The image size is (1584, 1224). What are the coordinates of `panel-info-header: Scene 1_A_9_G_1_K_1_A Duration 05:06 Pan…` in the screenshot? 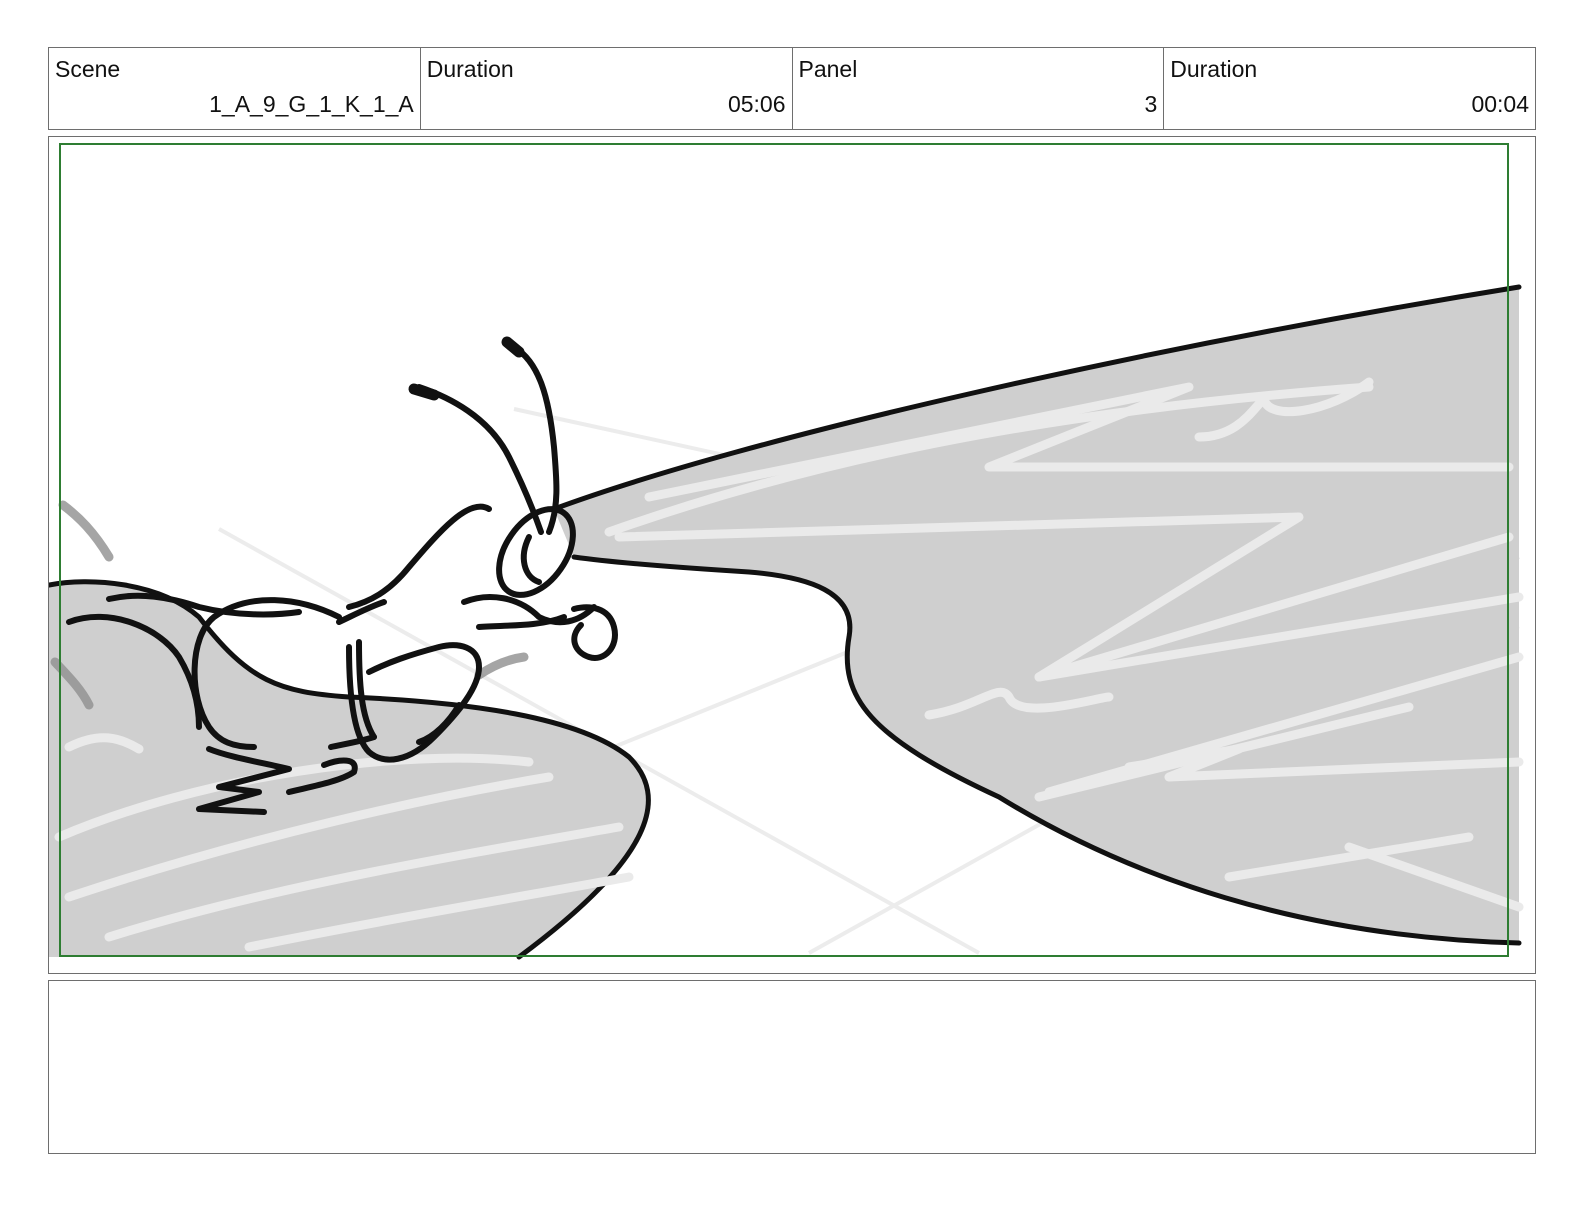 It's located at (792, 88).